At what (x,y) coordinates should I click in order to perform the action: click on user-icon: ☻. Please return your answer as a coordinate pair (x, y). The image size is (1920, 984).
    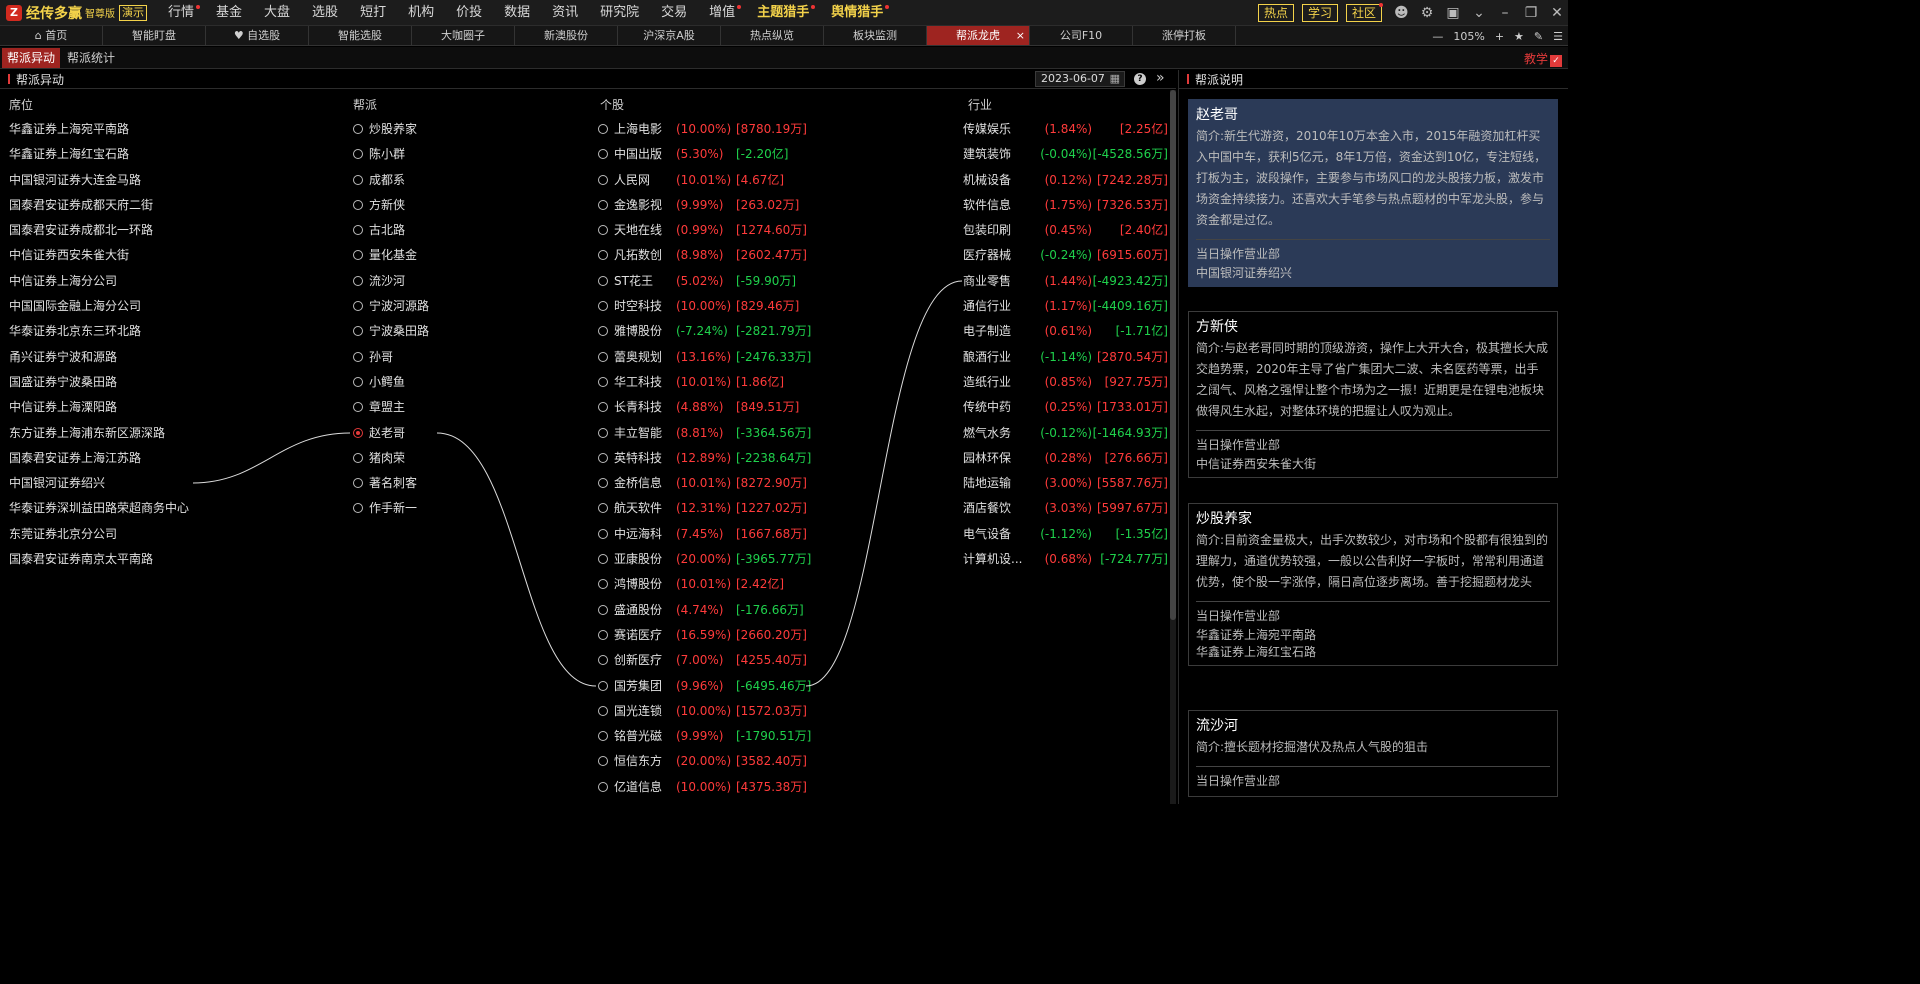
    Looking at the image, I should click on (1401, 13).